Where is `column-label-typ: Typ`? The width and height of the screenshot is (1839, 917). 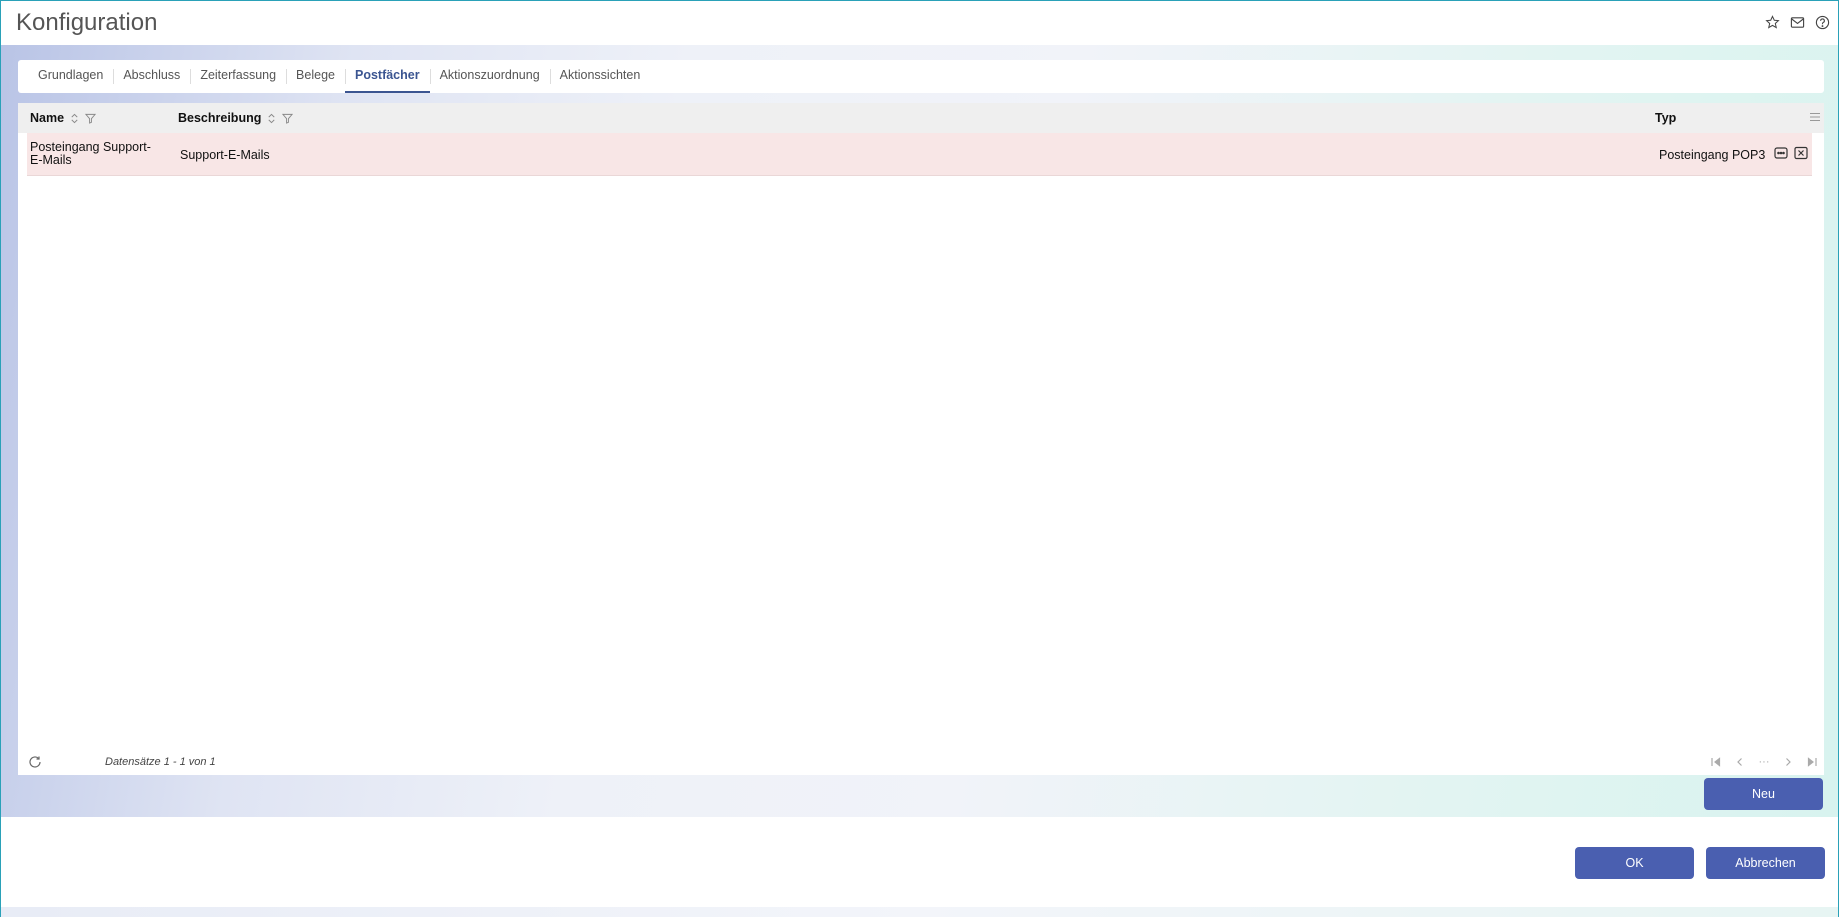 column-label-typ: Typ is located at coordinates (1666, 118).